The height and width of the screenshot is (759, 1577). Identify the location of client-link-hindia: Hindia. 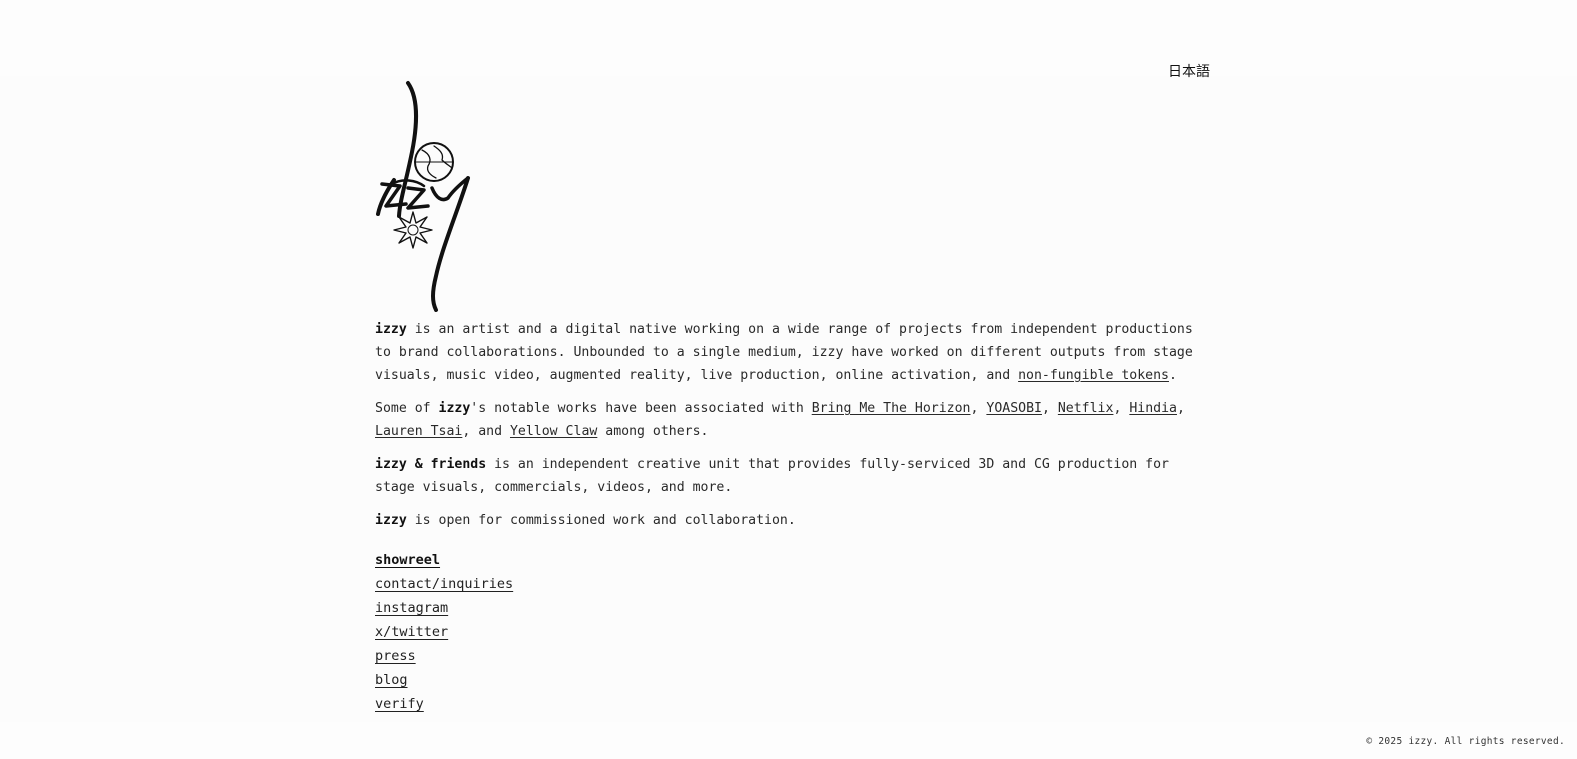
(1153, 408).